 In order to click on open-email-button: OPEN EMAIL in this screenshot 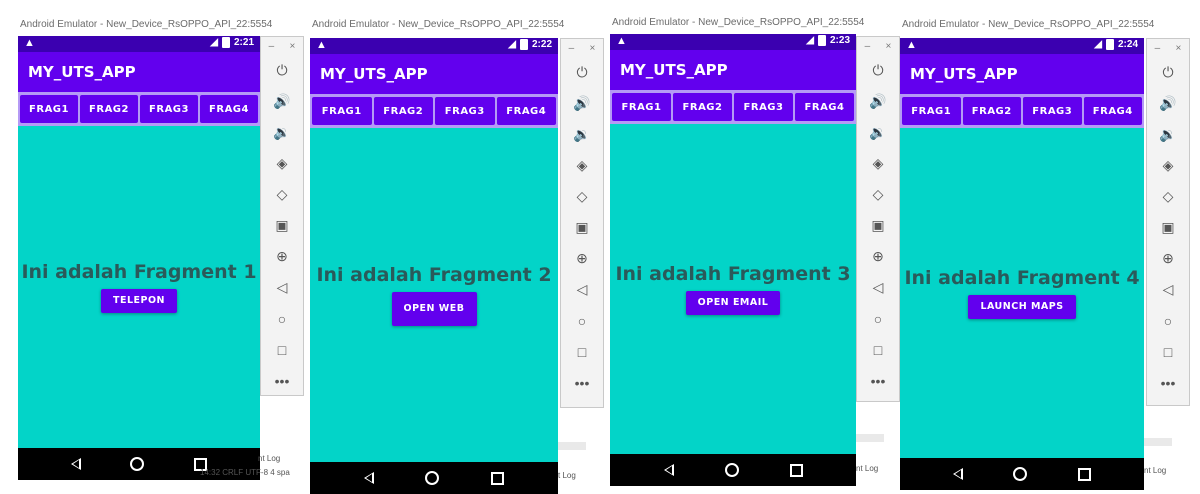, I will do `click(733, 303)`.